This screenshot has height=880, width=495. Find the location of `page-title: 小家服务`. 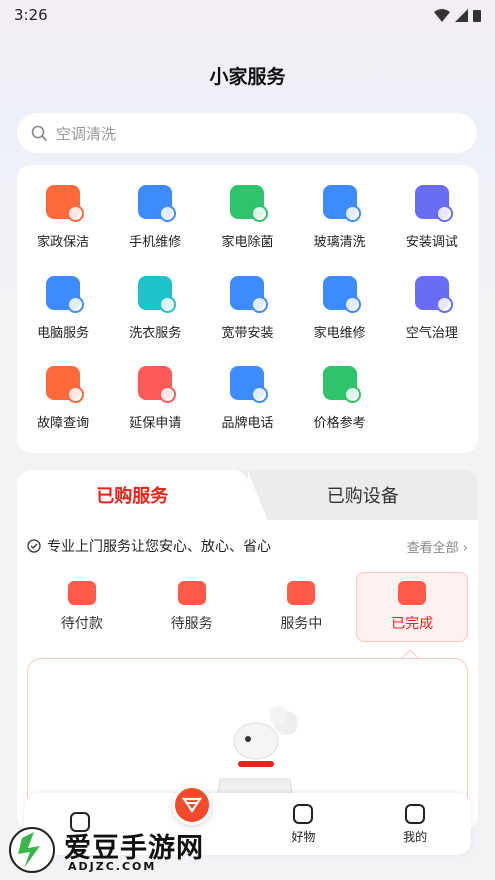

page-title: 小家服务 is located at coordinates (247, 77).